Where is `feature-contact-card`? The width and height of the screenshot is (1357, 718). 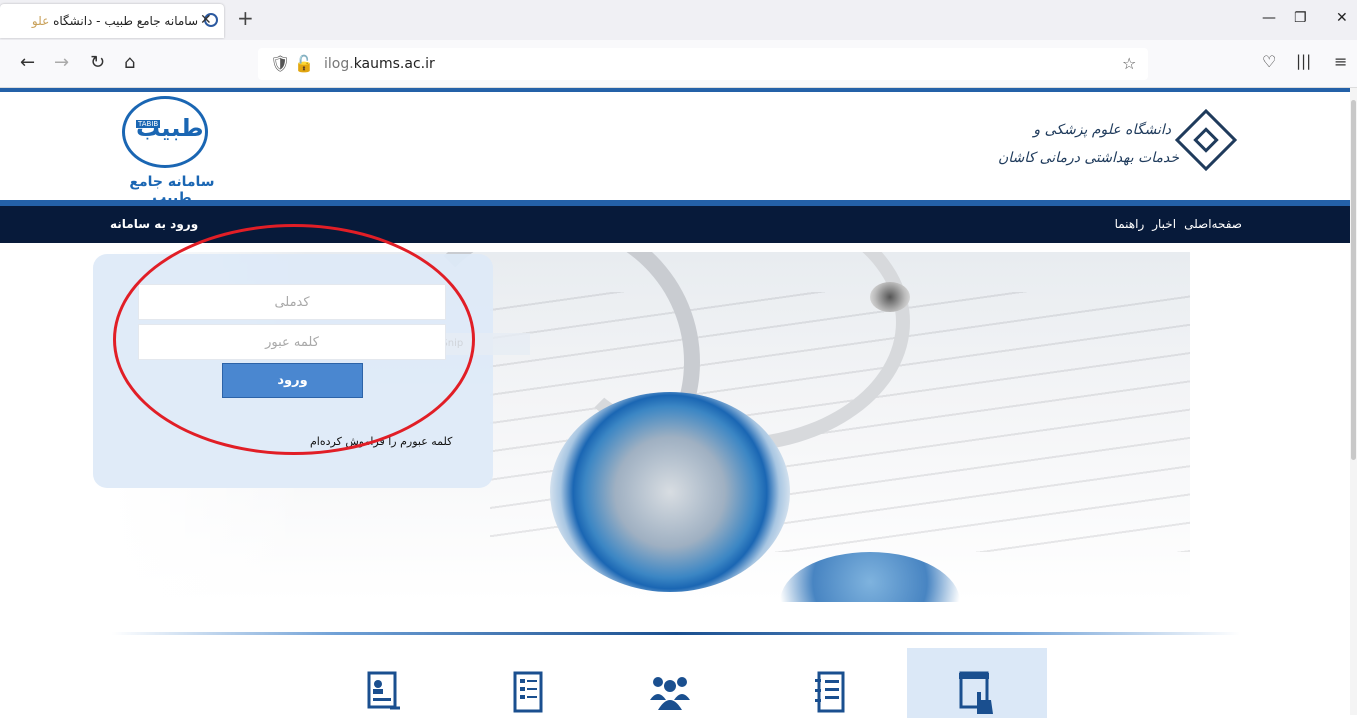 feature-contact-card is located at coordinates (383, 683).